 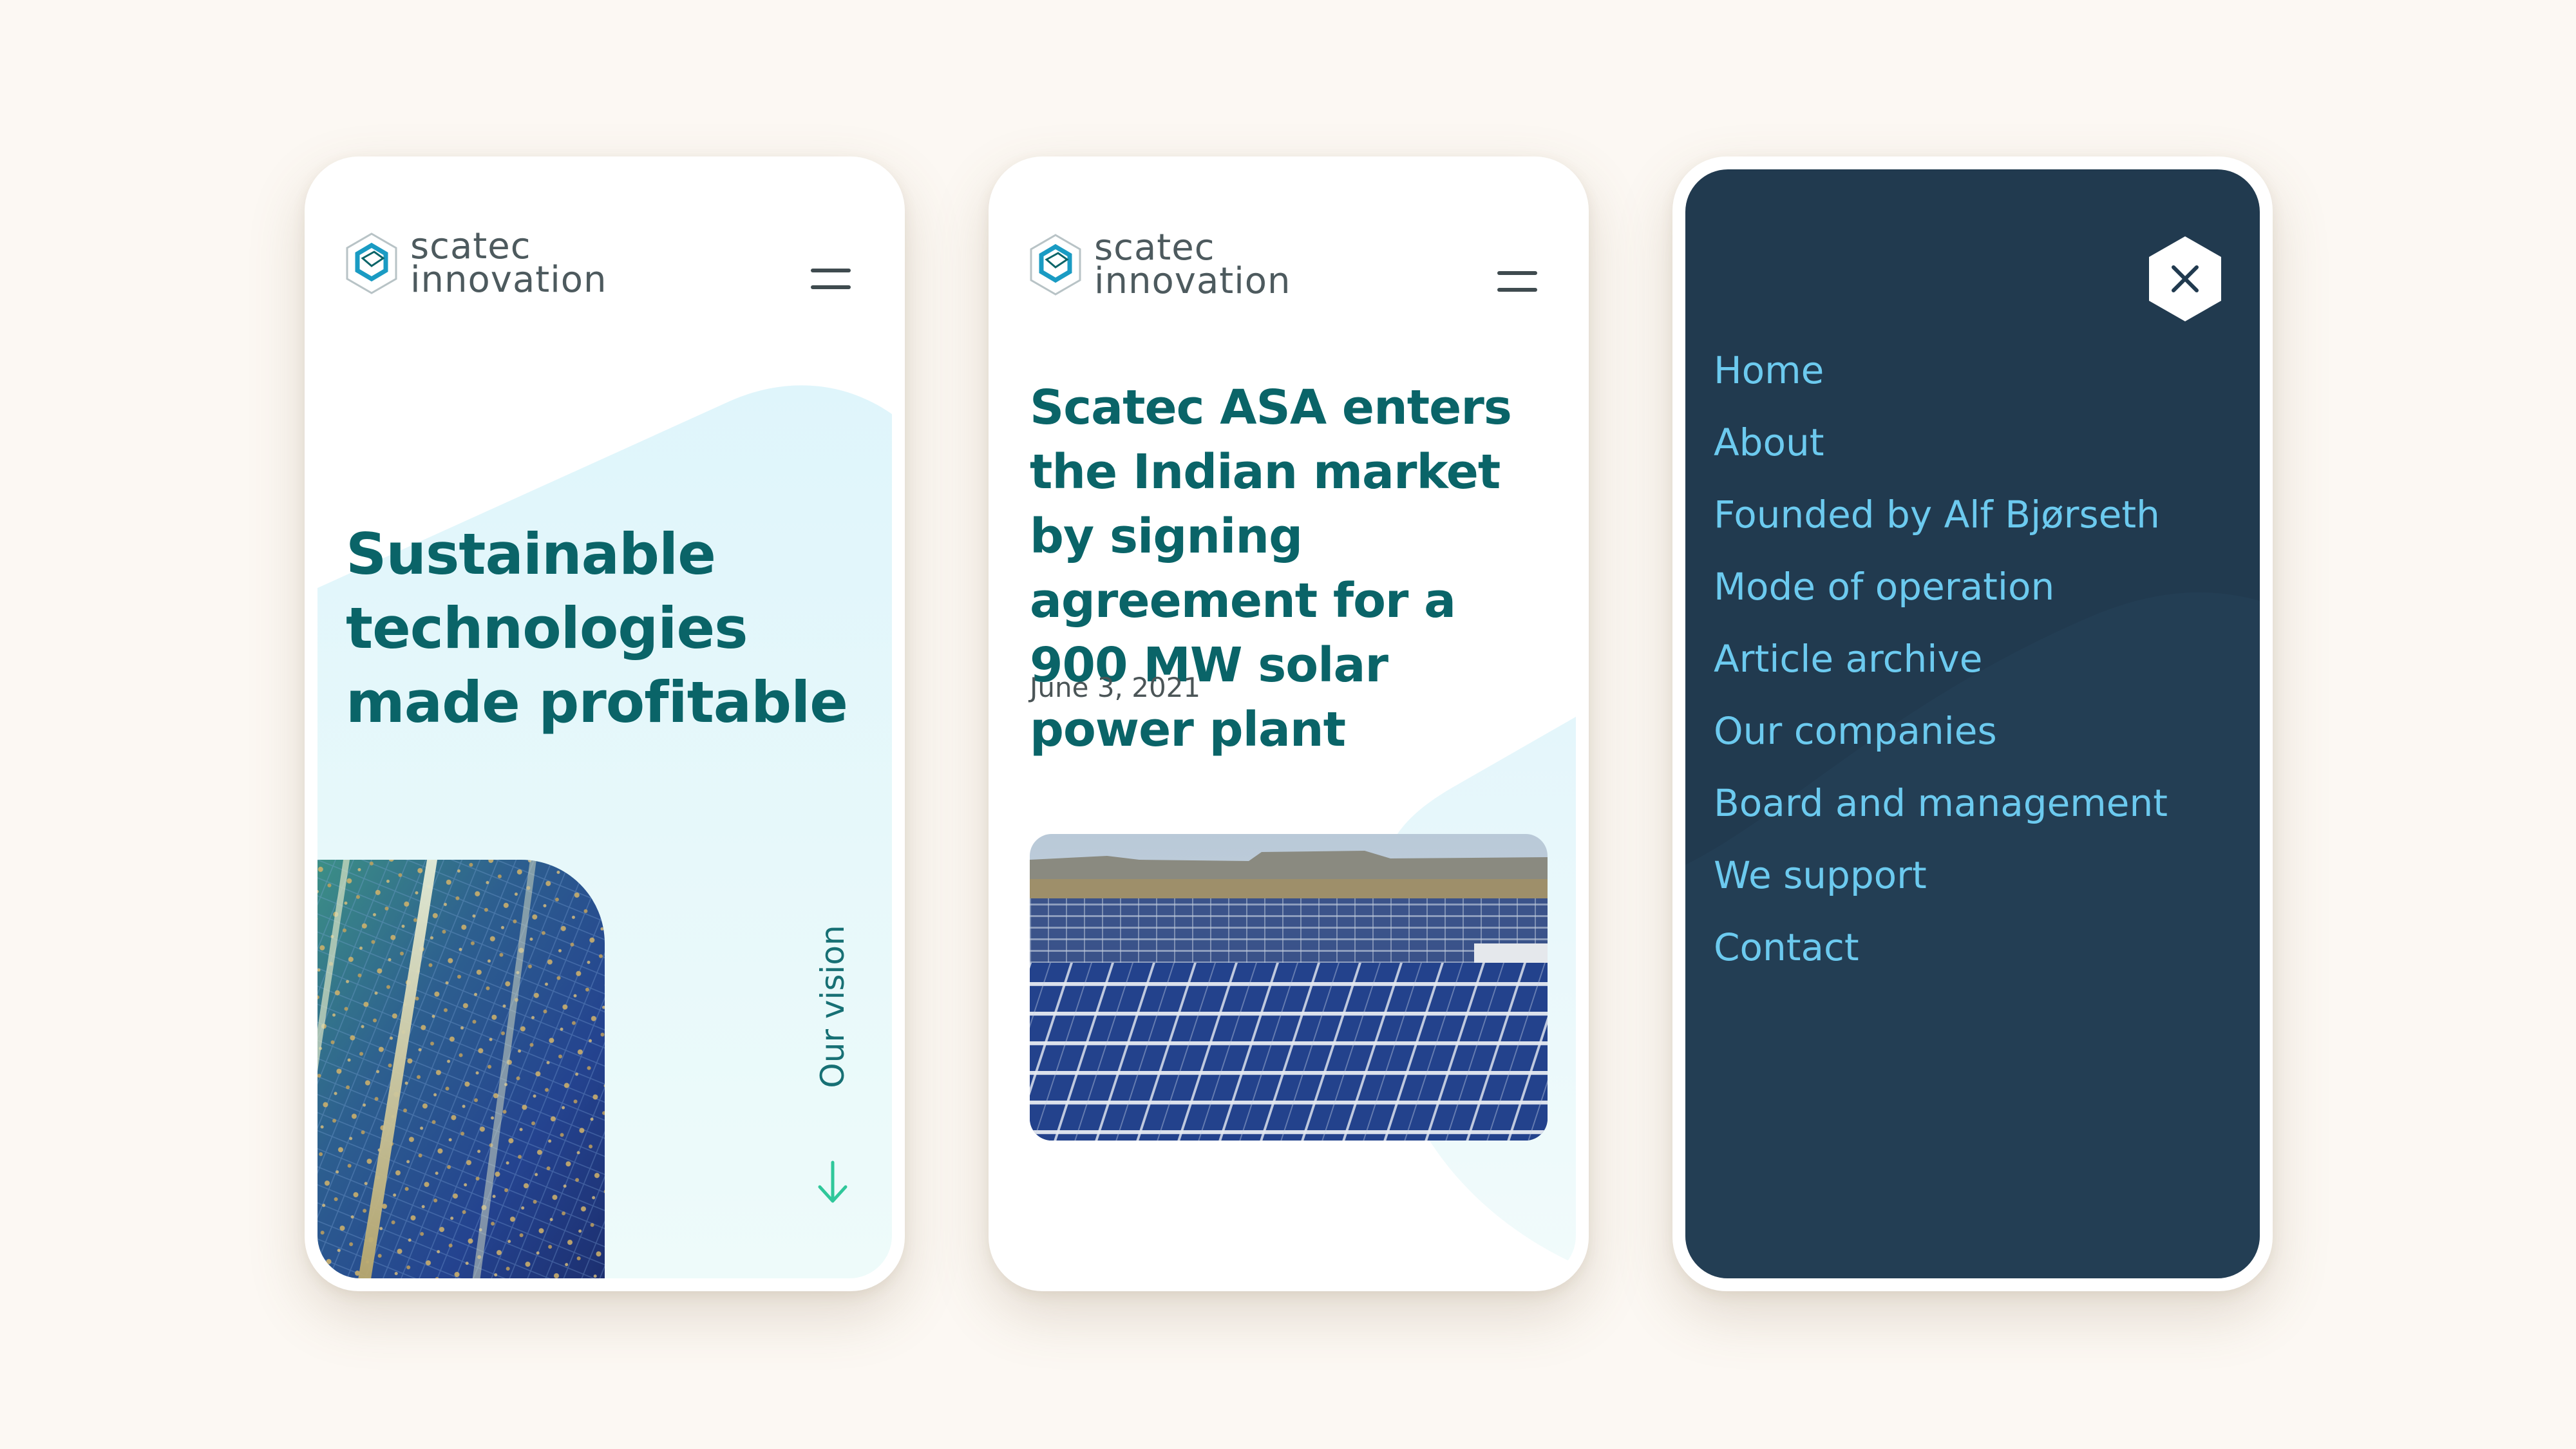 I want to click on menu-item-we-support: We support, so click(x=1941, y=875).